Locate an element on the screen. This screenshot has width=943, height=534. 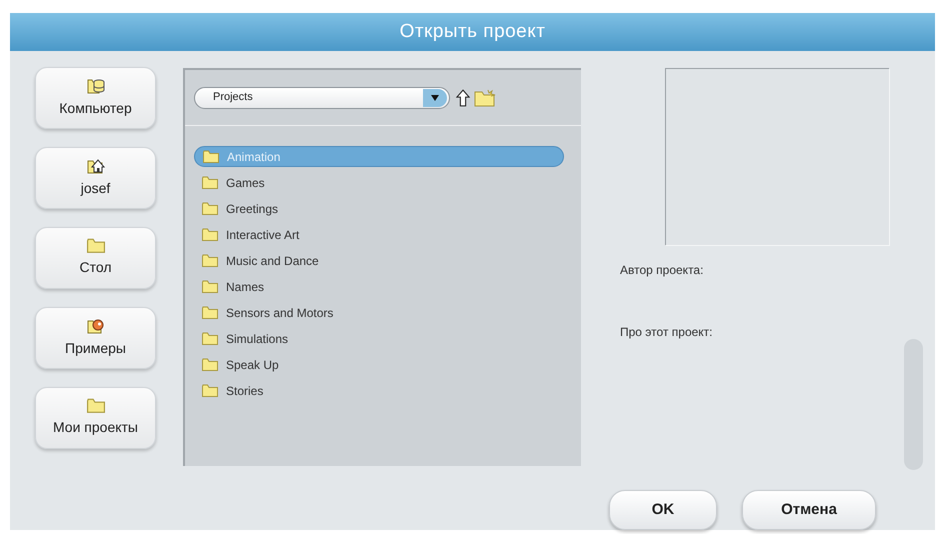
drive-icon is located at coordinates (95, 86).